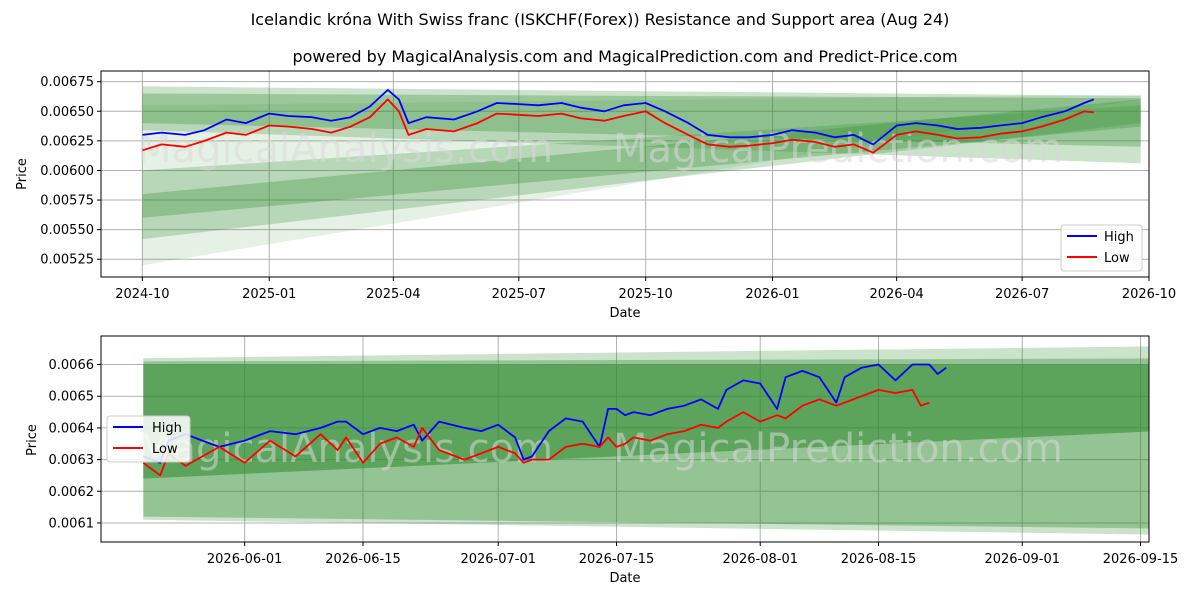 The image size is (1200, 604). What do you see at coordinates (67, 171) in the screenshot?
I see `y-tick-label: 0.00600` at bounding box center [67, 171].